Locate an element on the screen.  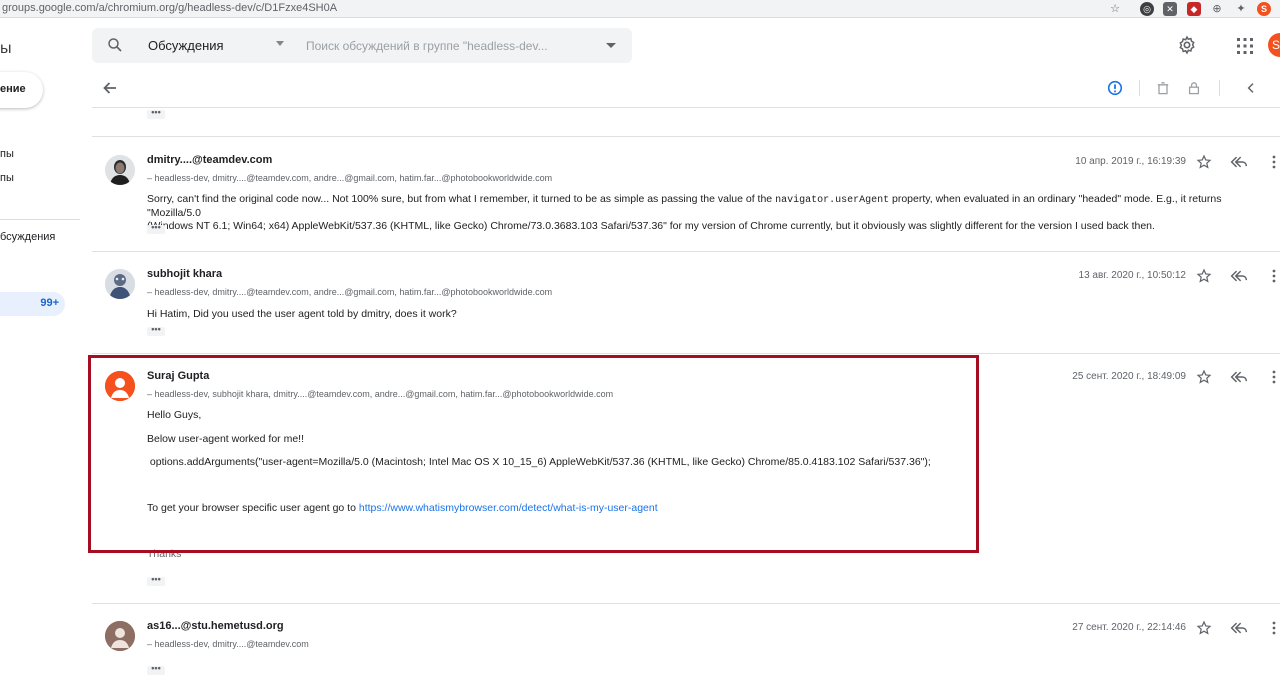
gear-icon is located at coordinates (1187, 45).